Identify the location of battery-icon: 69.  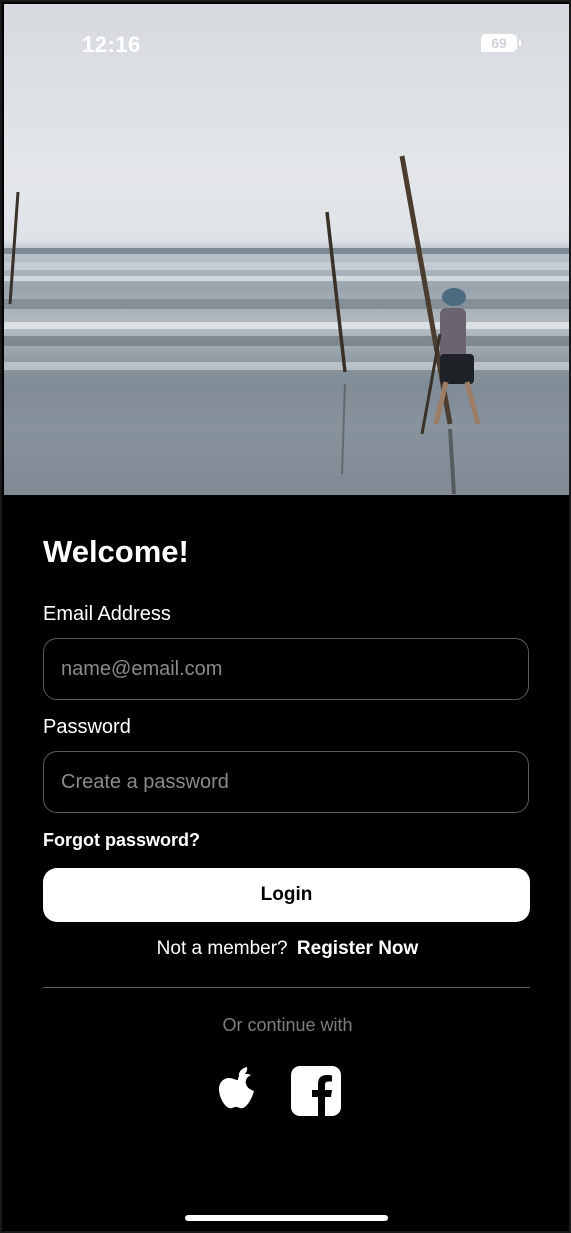
(501, 43).